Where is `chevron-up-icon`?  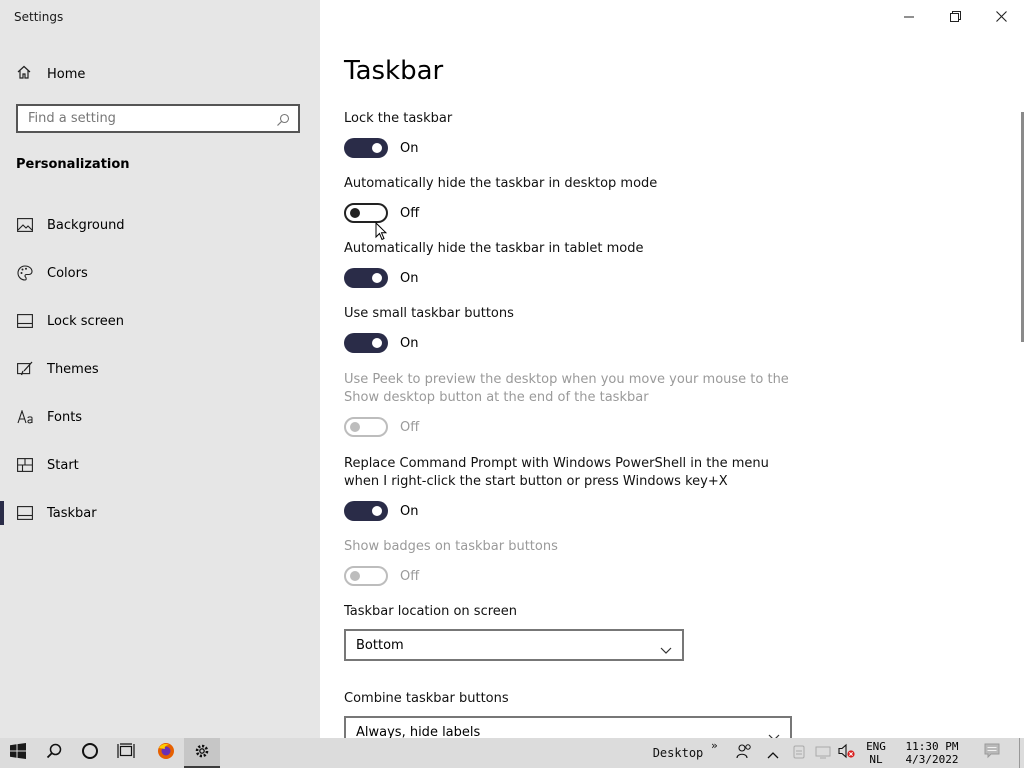 chevron-up-icon is located at coordinates (773, 753).